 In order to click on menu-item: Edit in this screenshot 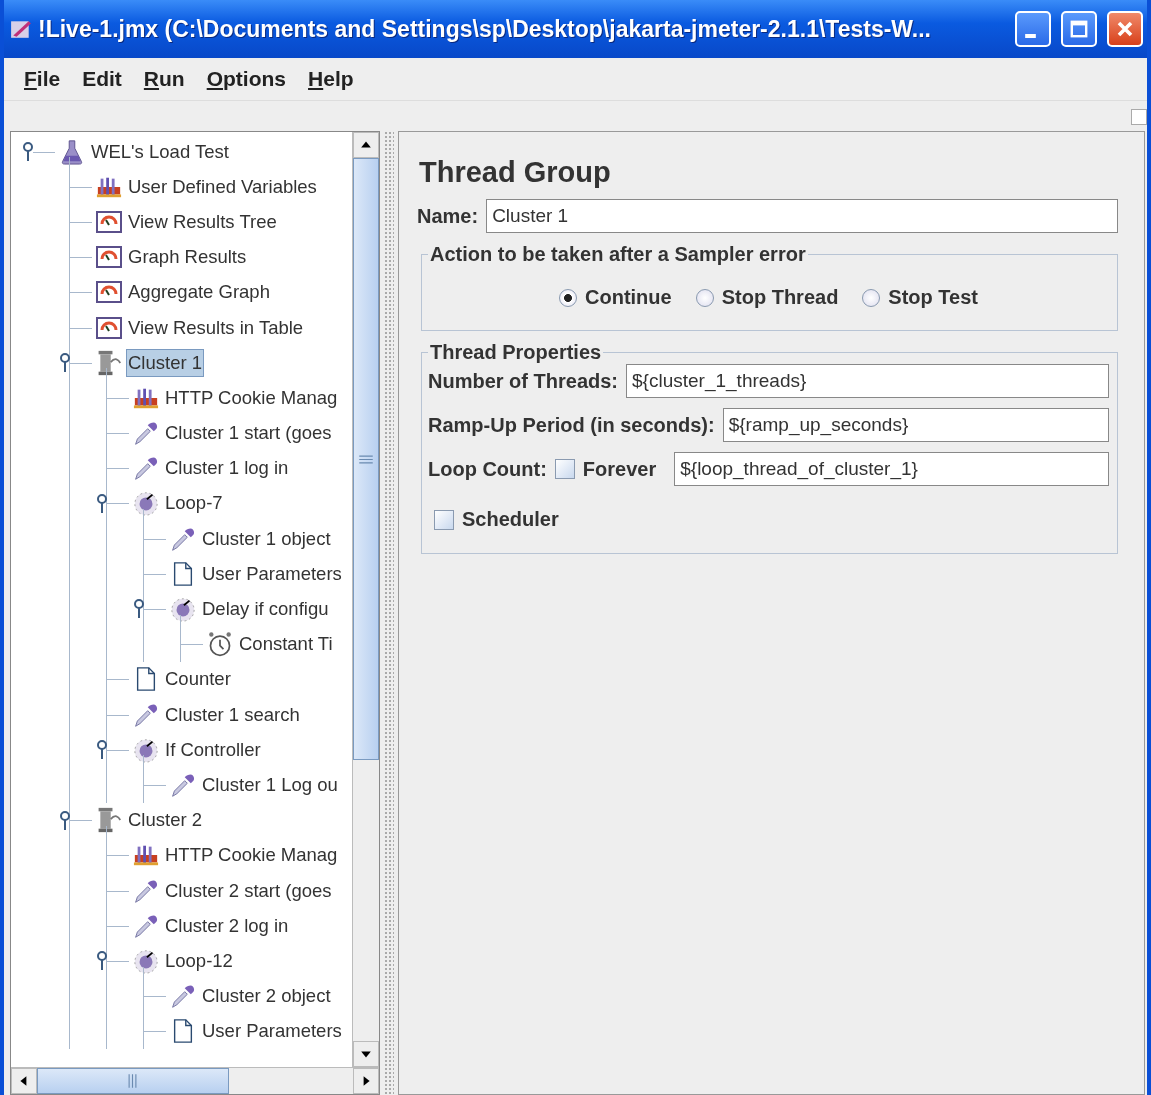, I will do `click(102, 79)`.